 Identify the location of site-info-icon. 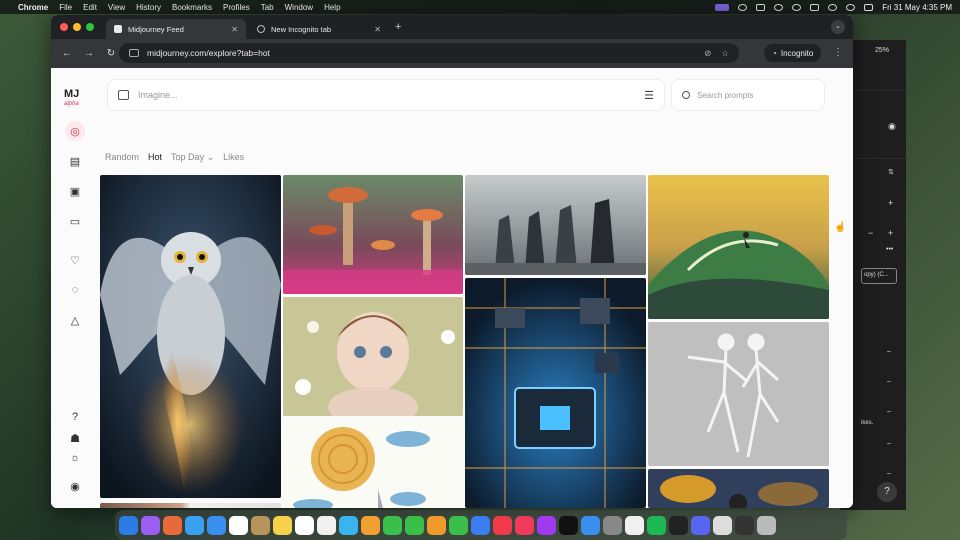
(134, 53).